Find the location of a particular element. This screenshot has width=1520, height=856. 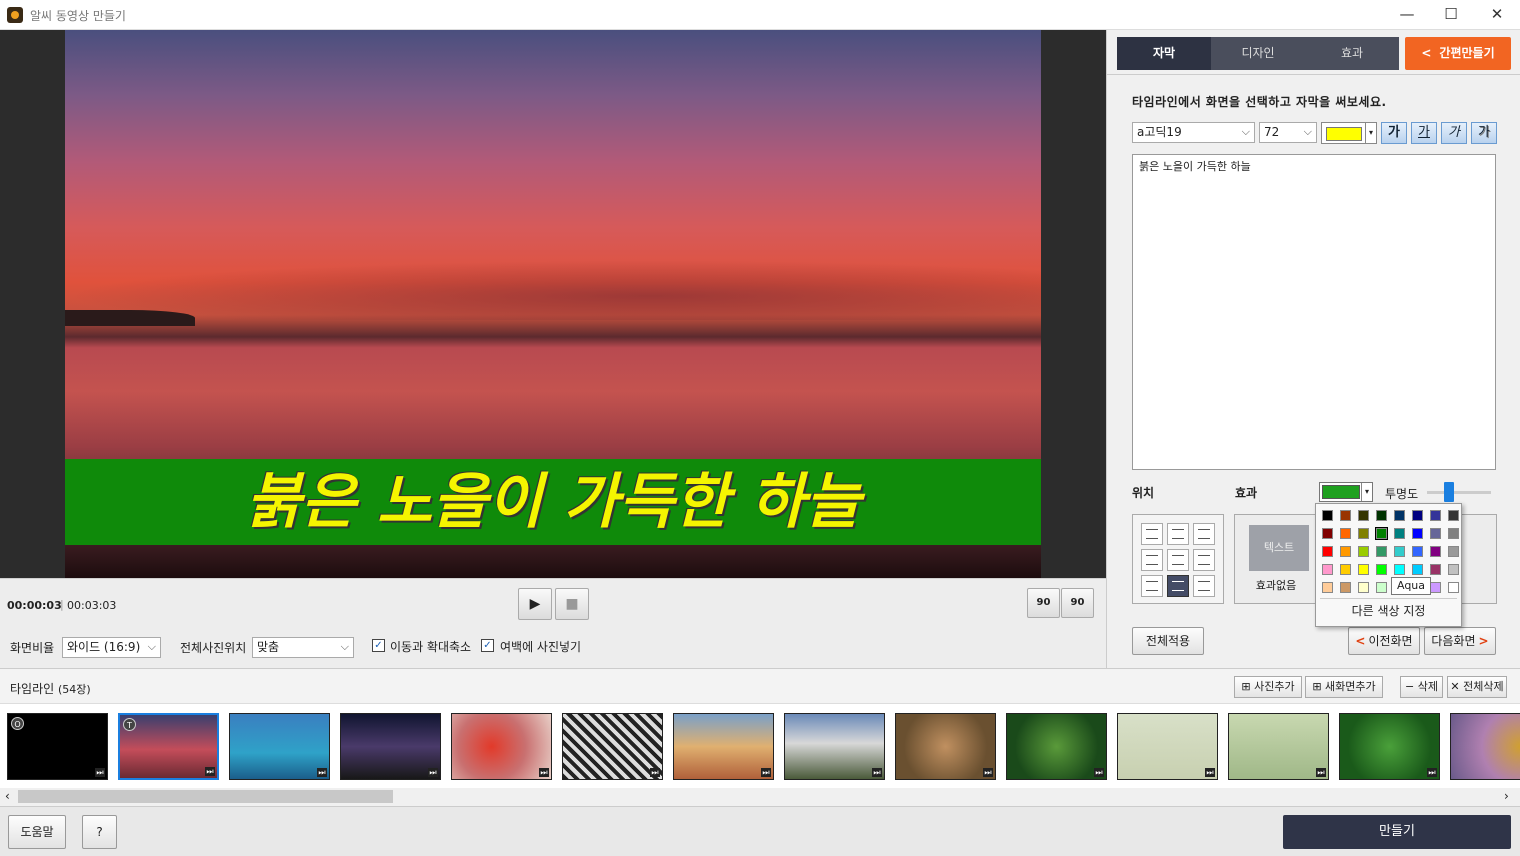

align-top-right is located at coordinates (1204, 534).